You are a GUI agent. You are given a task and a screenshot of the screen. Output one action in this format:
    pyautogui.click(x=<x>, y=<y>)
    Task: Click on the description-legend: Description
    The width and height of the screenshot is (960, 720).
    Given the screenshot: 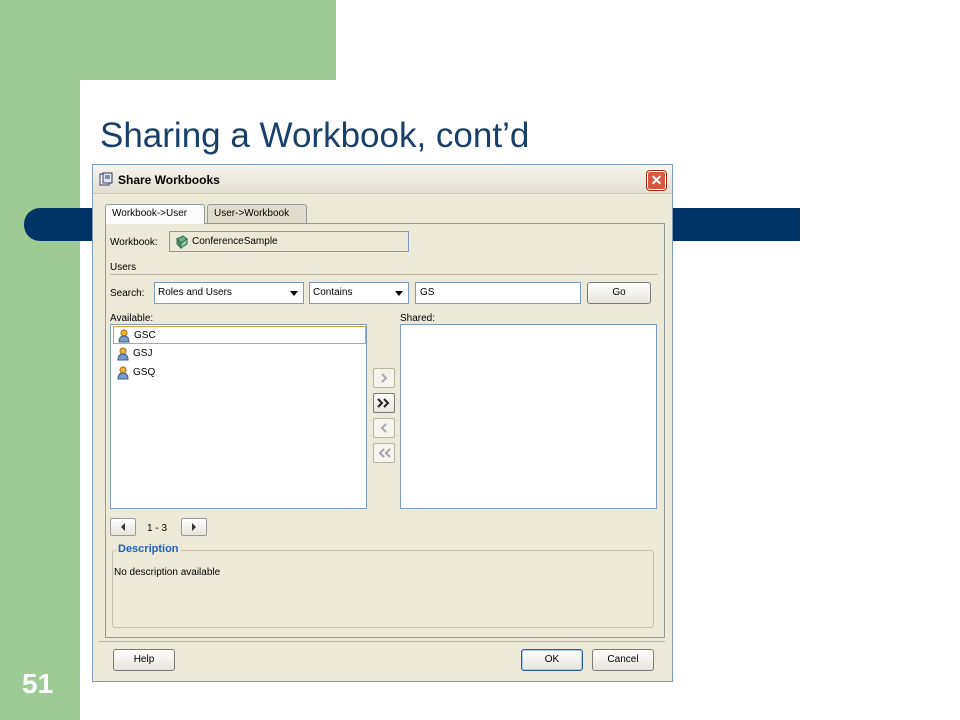 What is the action you would take?
    pyautogui.click(x=148, y=549)
    